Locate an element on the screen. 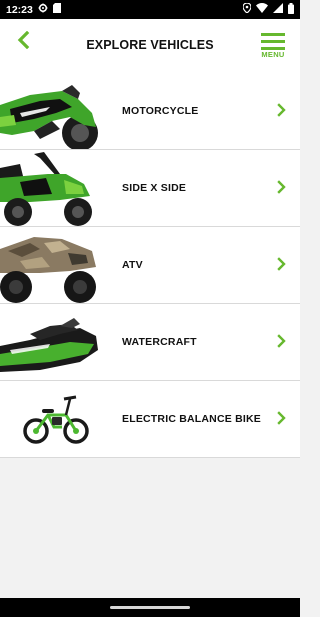  status-bar: 12:23 is located at coordinates (150, 9).